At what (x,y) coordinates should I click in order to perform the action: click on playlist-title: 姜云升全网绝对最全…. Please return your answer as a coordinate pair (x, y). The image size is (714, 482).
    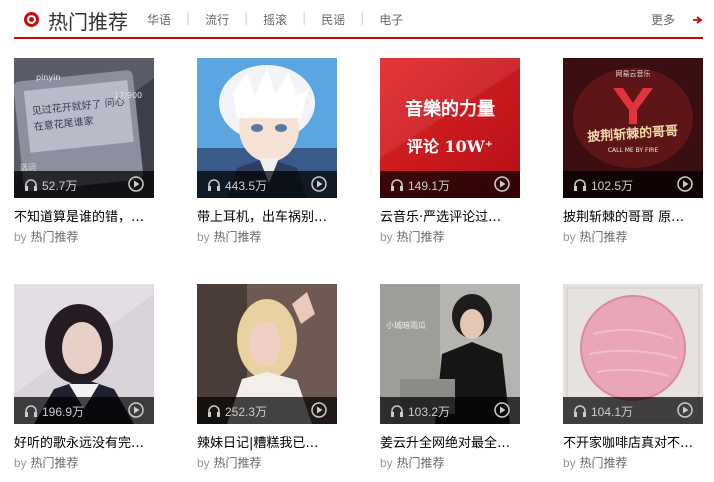
    Looking at the image, I should click on (450, 441).